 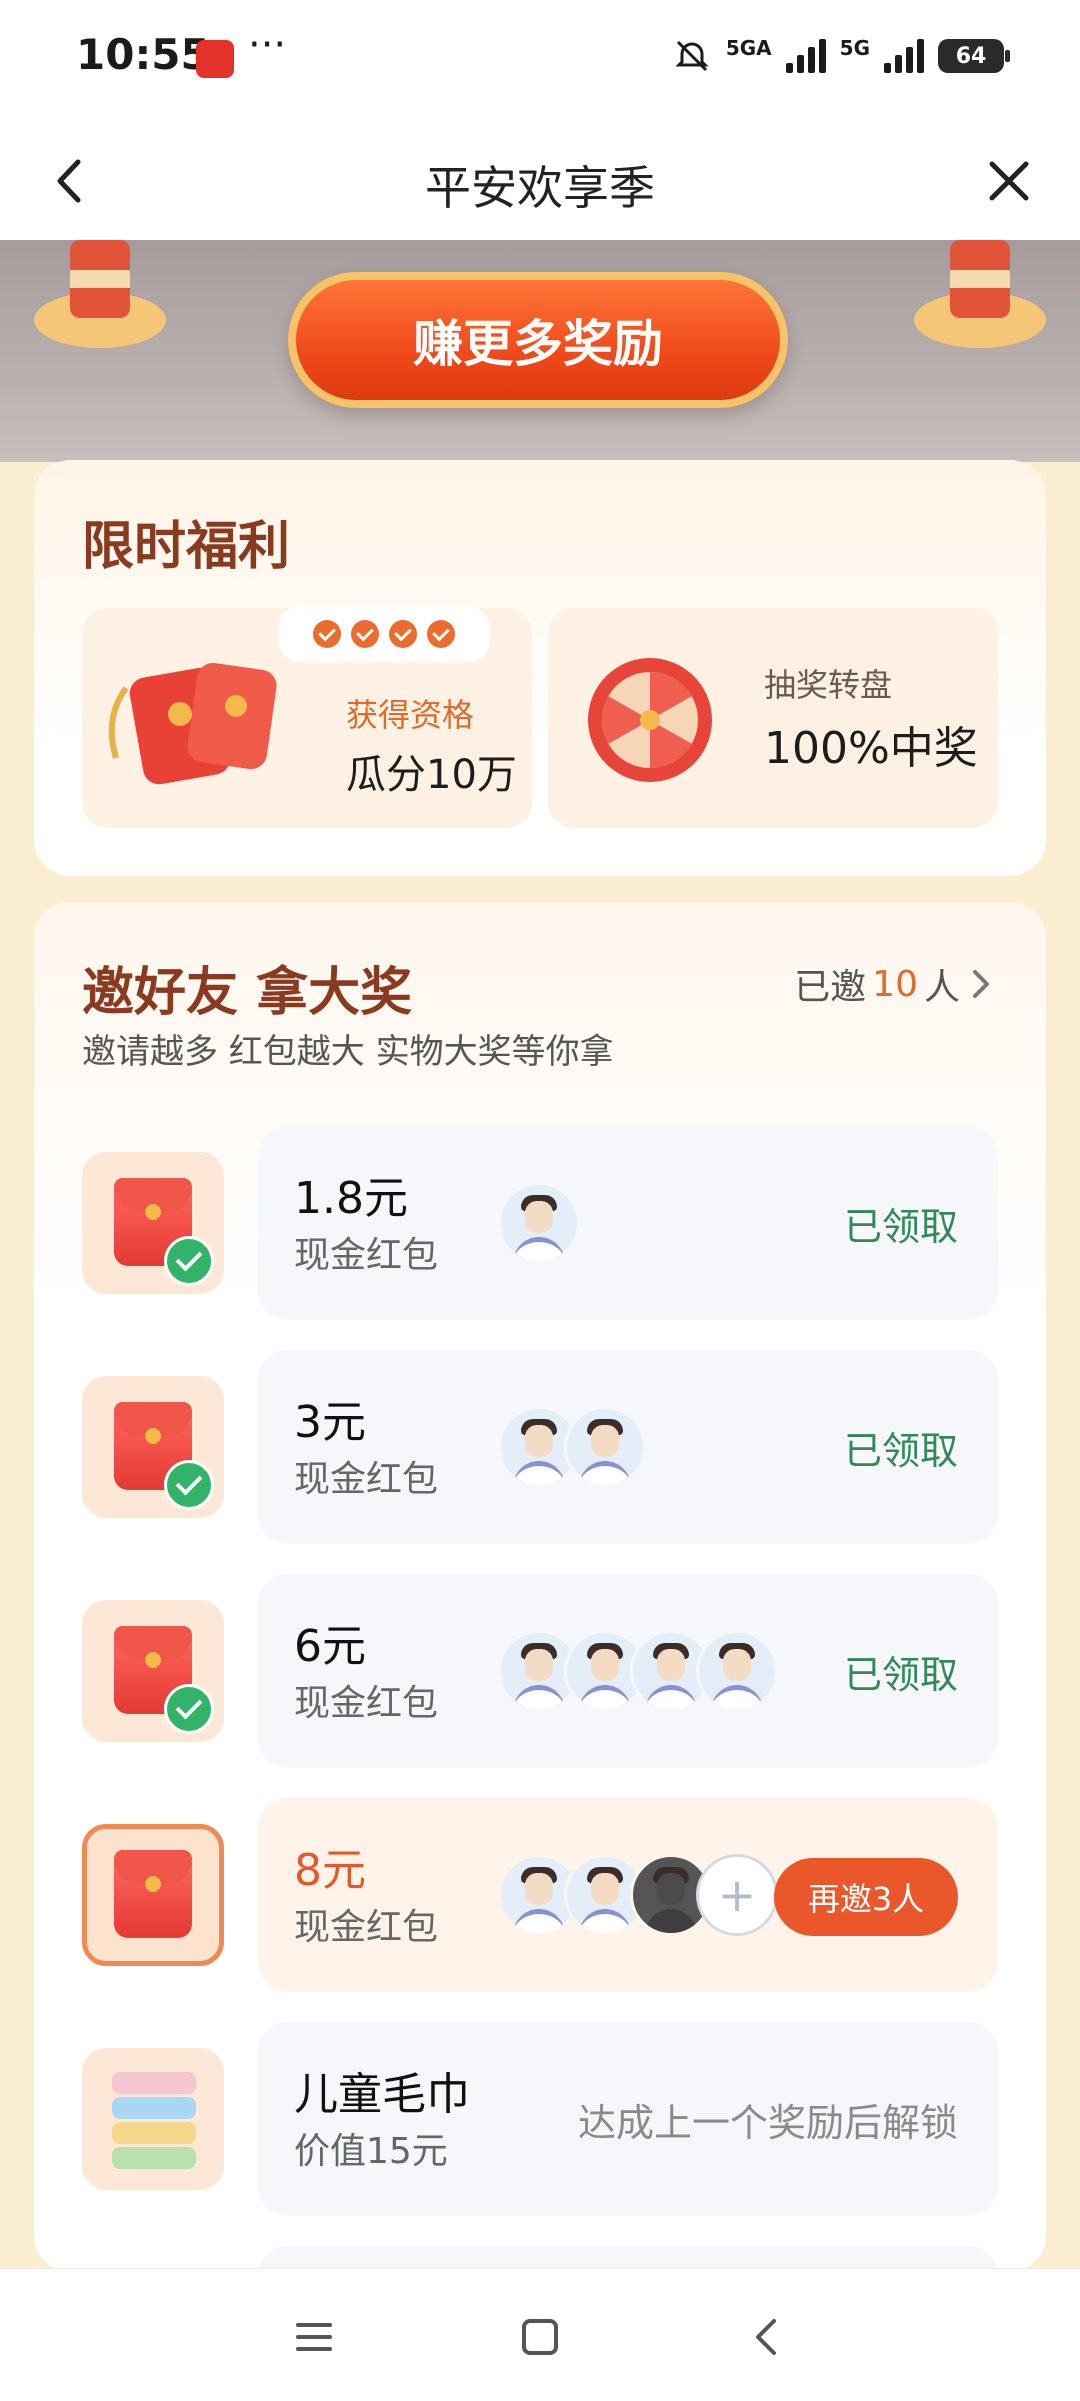 I want to click on reward-amount: 6元, so click(x=330, y=1646).